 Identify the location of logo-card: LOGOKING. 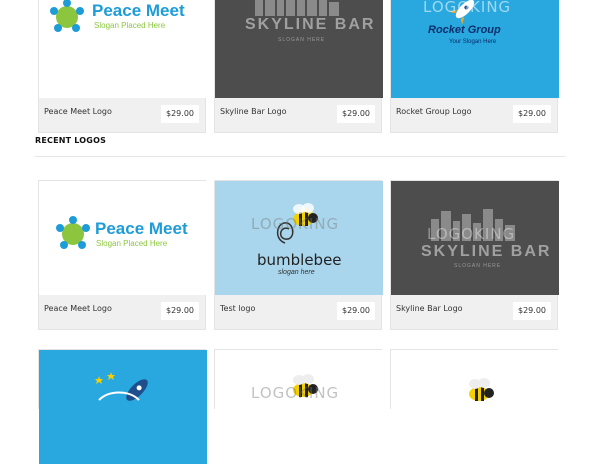
(298, 406).